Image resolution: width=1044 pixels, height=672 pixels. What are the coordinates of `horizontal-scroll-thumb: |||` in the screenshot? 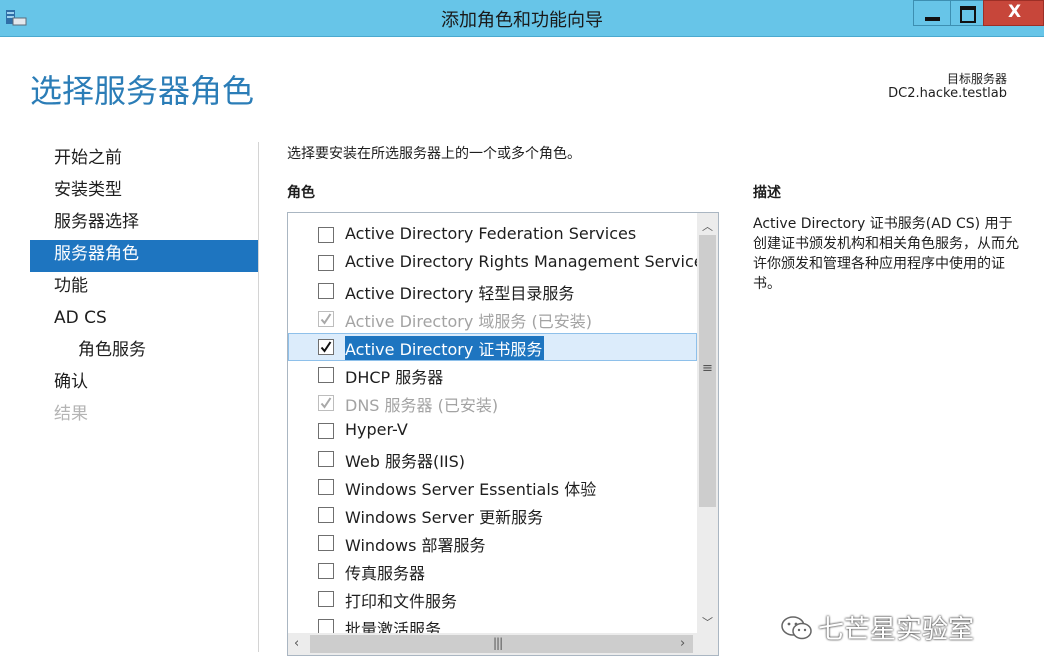 It's located at (501, 644).